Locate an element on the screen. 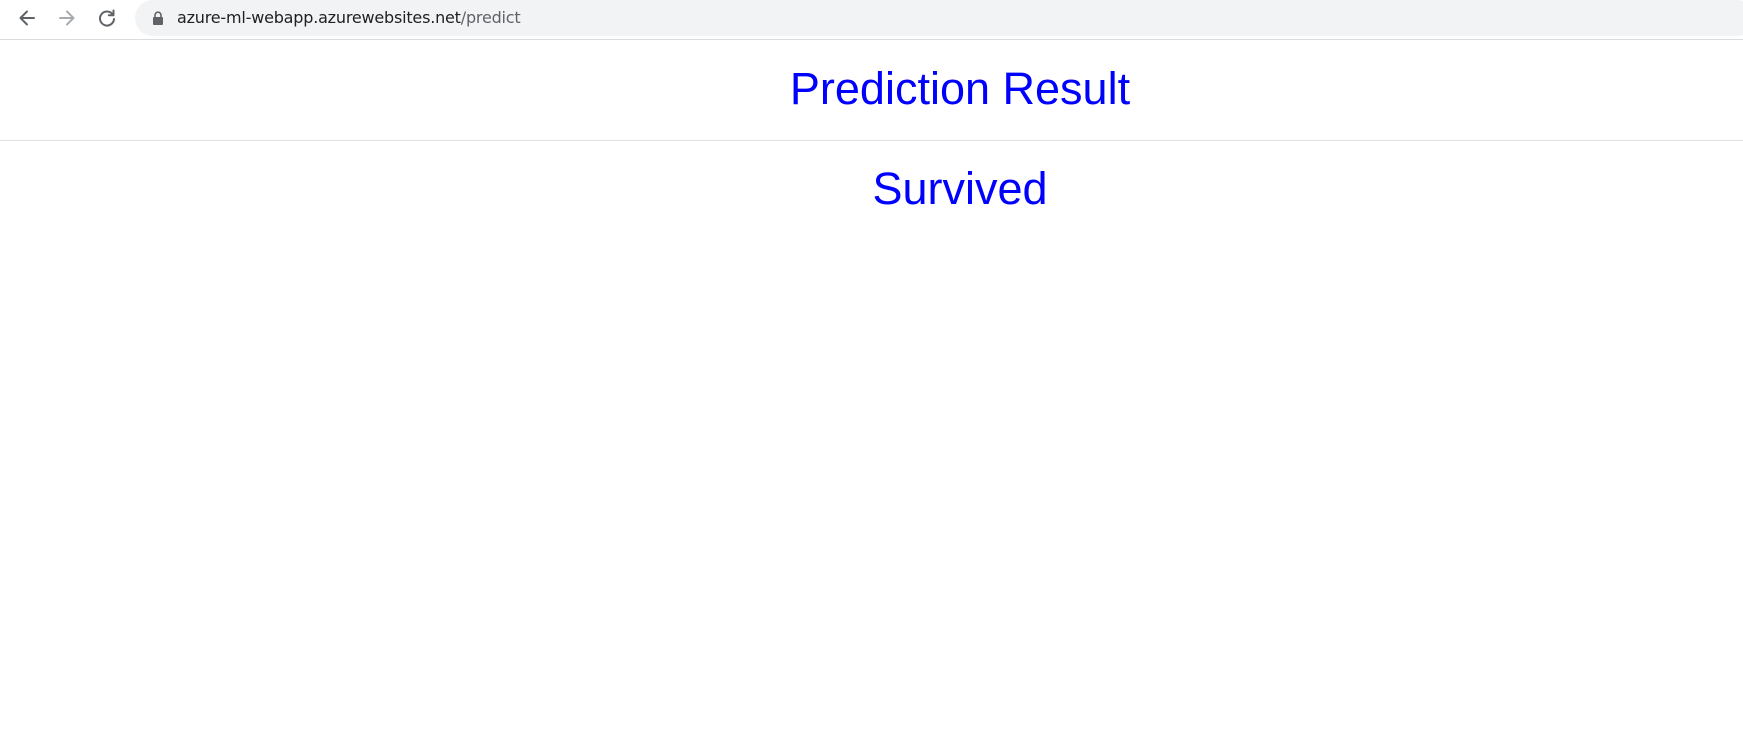 Image resolution: width=1743 pixels, height=738 pixels. page-title: Prediction Result is located at coordinates (960, 88).